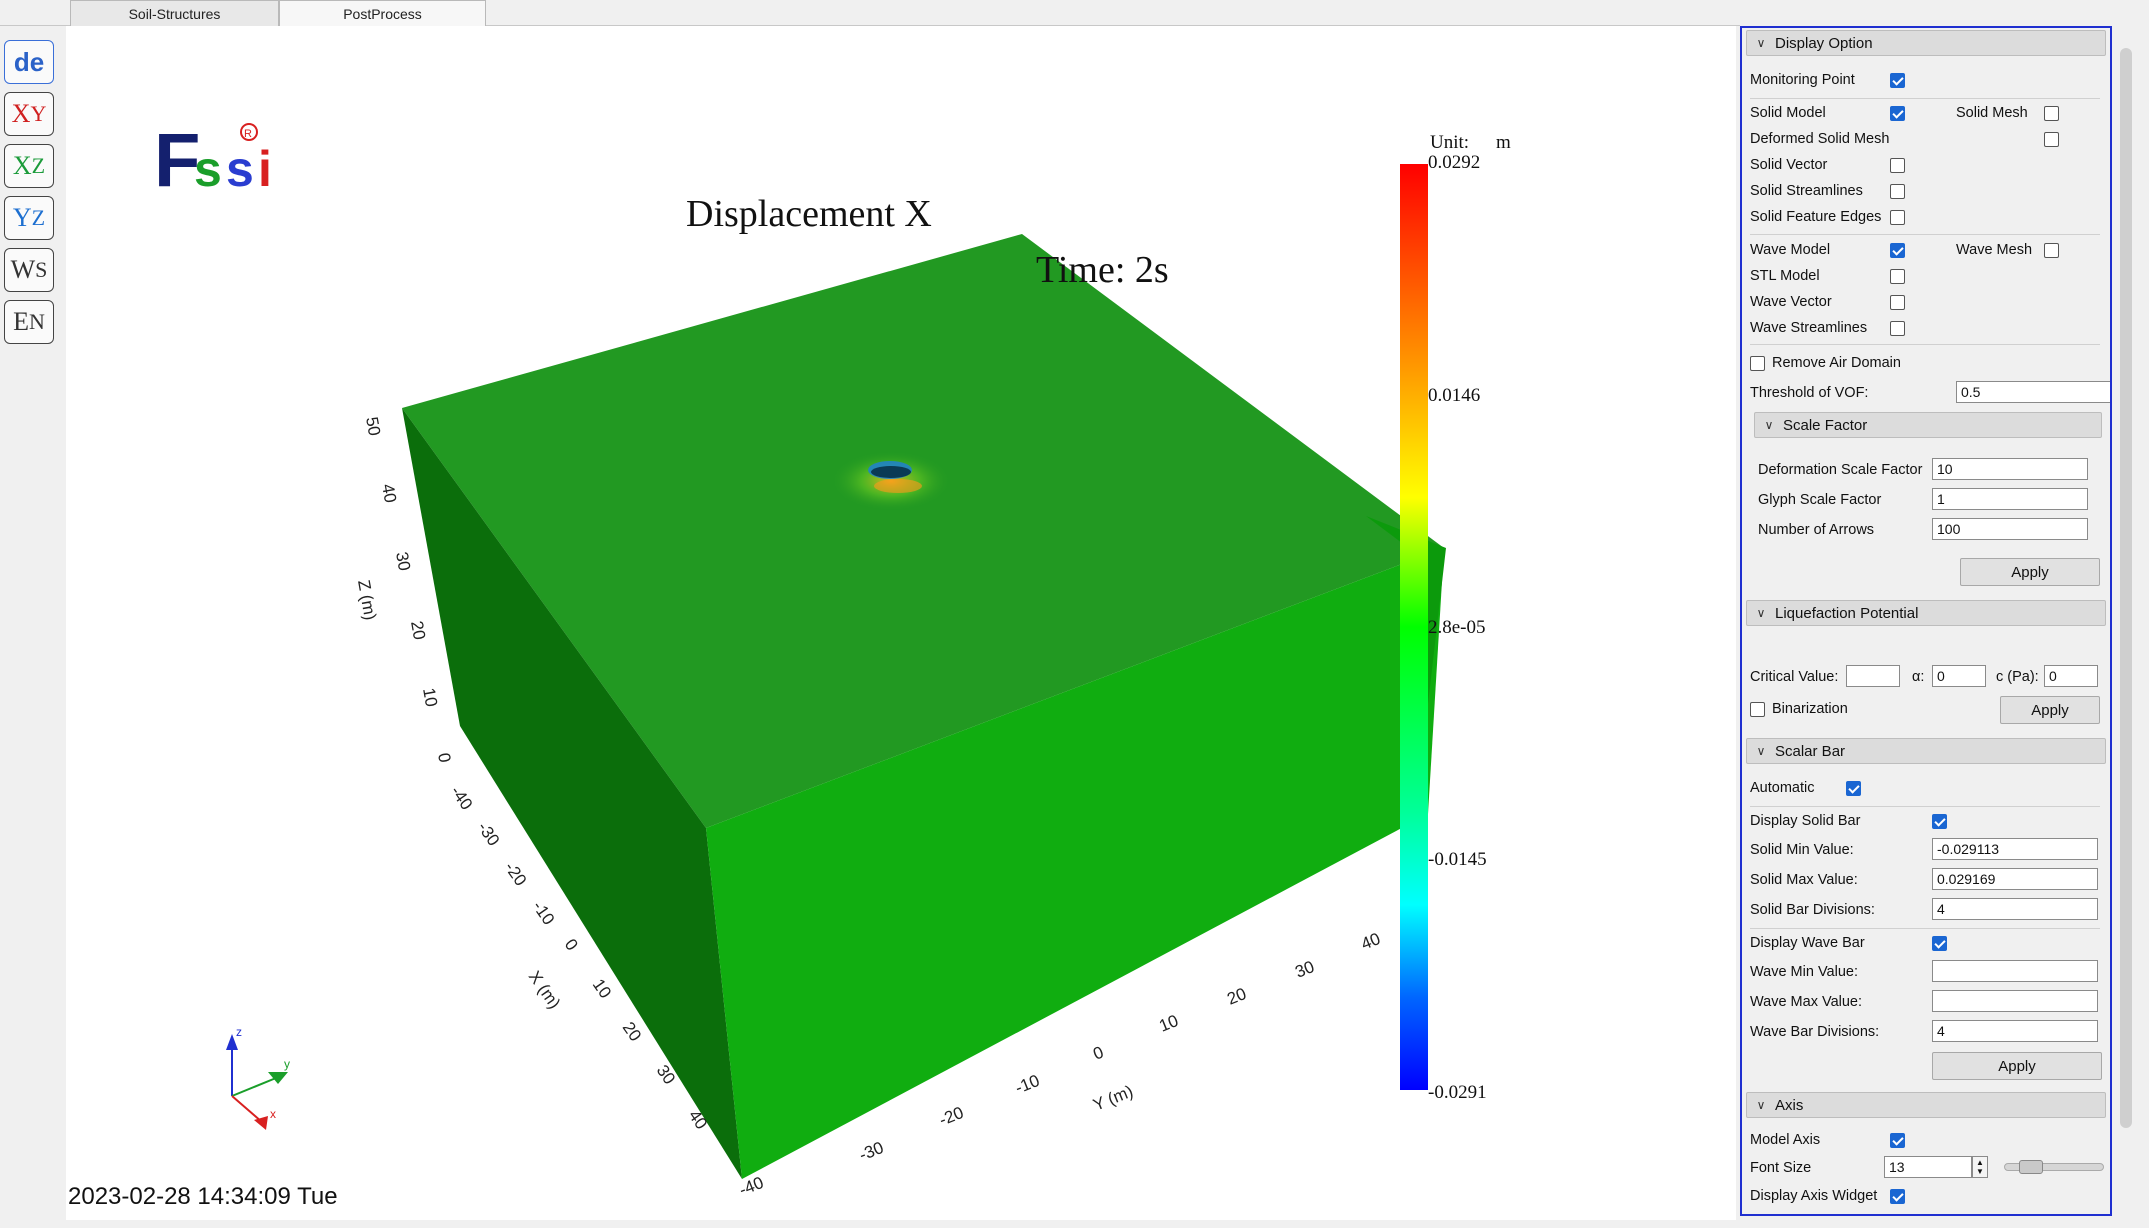  I want to click on solid-max-input, so click(2015, 879).